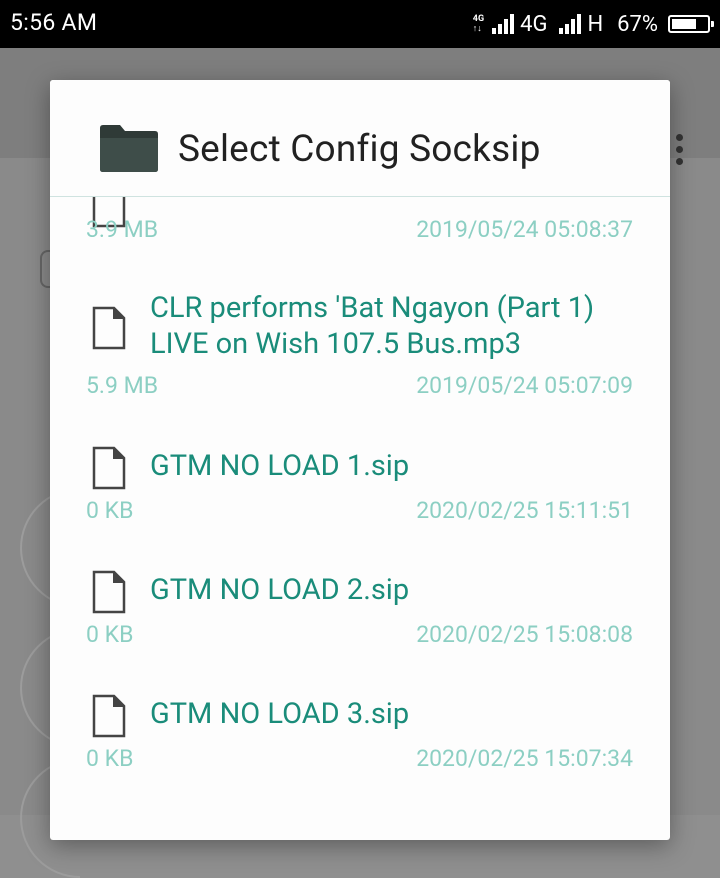 This screenshot has width=720, height=878. Describe the element at coordinates (637, 24) in the screenshot. I see `battery-percent: 67%` at that location.